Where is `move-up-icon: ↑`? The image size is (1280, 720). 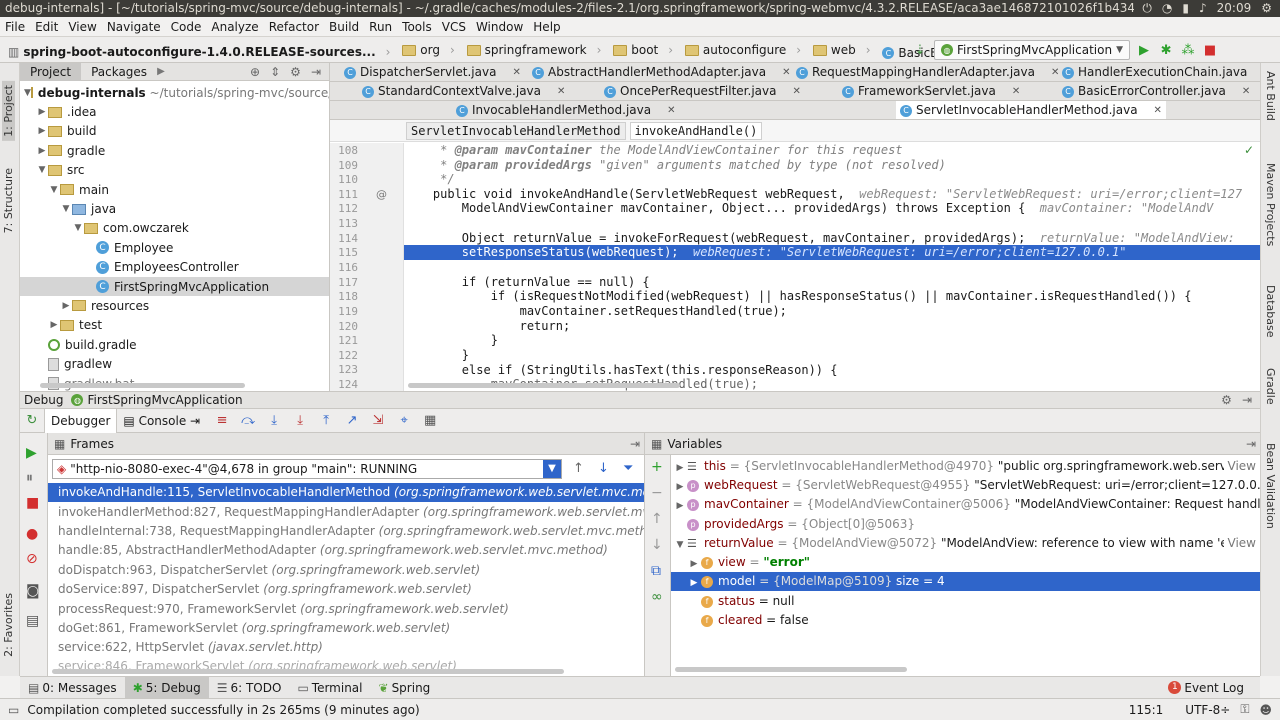
move-up-icon: ↑ is located at coordinates (657, 519).